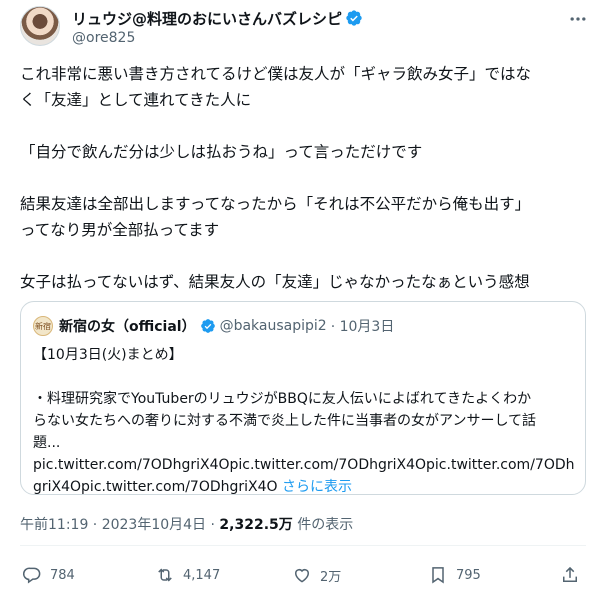 Image resolution: width=603 pixels, height=594 pixels. What do you see at coordinates (136, 100) in the screenshot?
I see `tweet-line: く「友達」として連れてきた人に` at bounding box center [136, 100].